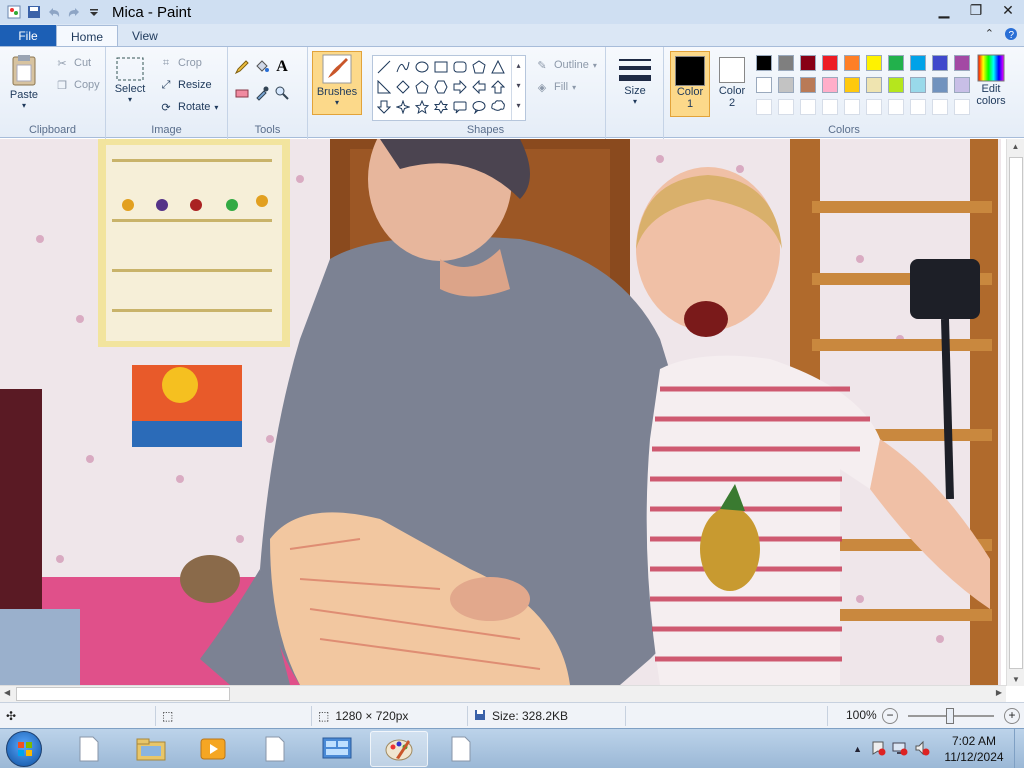  What do you see at coordinates (403, 107) in the screenshot?
I see `four-point-star-shape-icon` at bounding box center [403, 107].